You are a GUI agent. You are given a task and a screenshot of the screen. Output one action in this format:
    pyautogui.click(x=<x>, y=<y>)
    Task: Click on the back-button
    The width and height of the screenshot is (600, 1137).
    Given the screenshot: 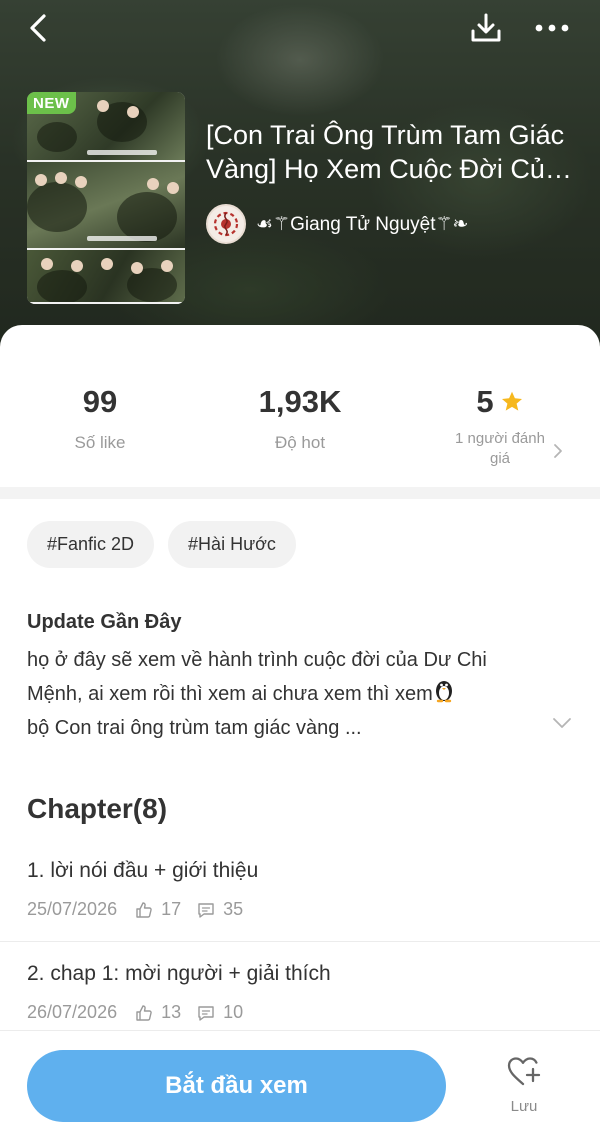 What is the action you would take?
    pyautogui.click(x=38, y=28)
    